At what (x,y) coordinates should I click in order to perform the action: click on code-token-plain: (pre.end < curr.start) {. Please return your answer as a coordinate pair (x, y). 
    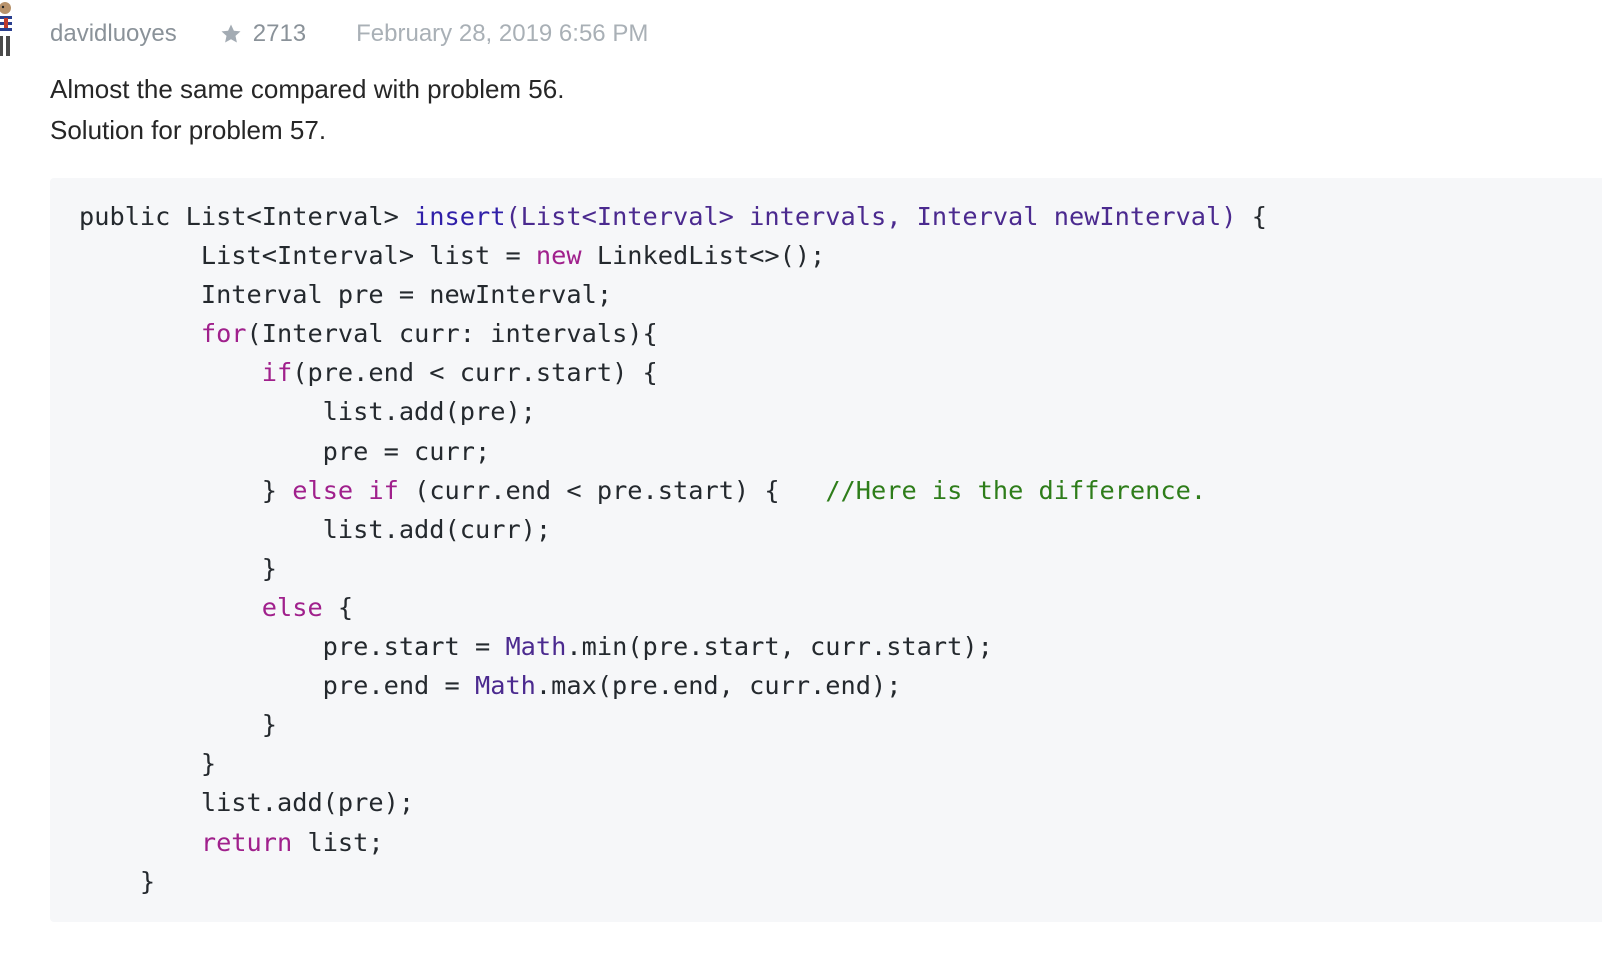
    Looking at the image, I should click on (475, 373).